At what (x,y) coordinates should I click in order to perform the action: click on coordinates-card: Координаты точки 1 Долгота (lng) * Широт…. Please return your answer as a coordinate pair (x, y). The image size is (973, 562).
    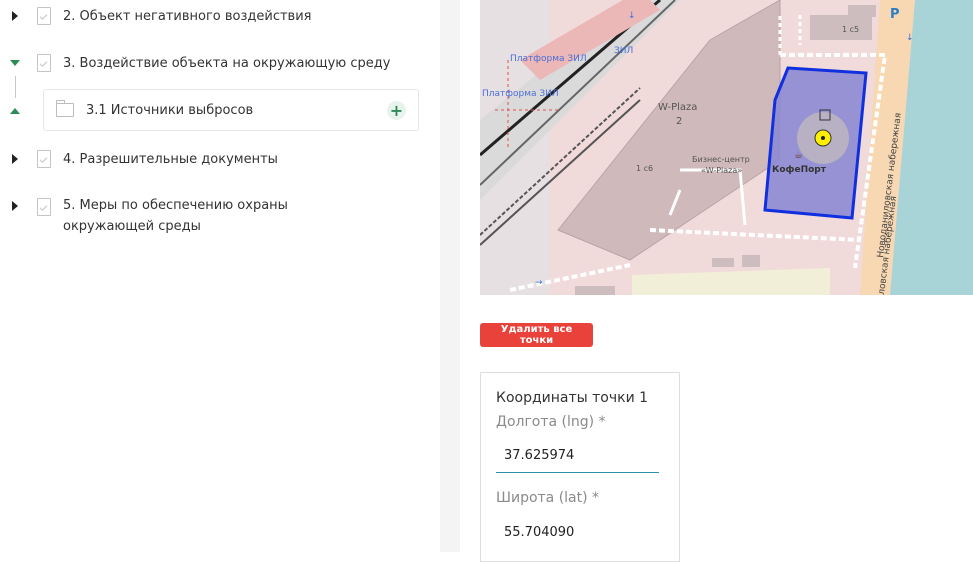
    Looking at the image, I should click on (580, 467).